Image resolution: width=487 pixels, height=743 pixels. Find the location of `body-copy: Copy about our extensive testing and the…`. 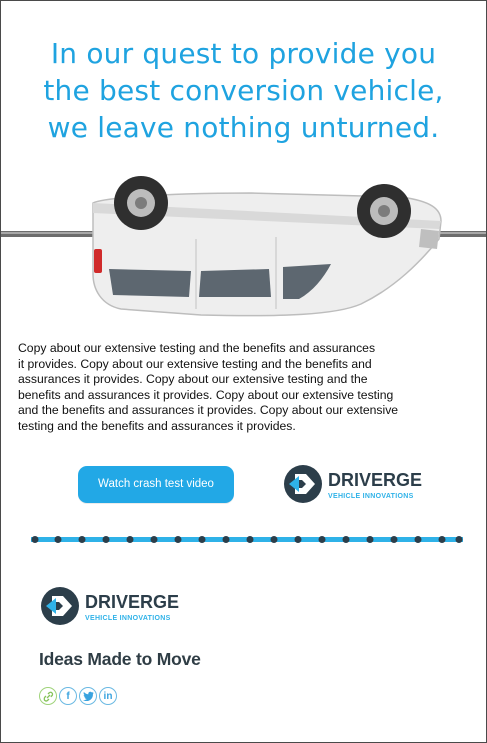

body-copy: Copy about our extensive testing and the… is located at coordinates (252, 388).